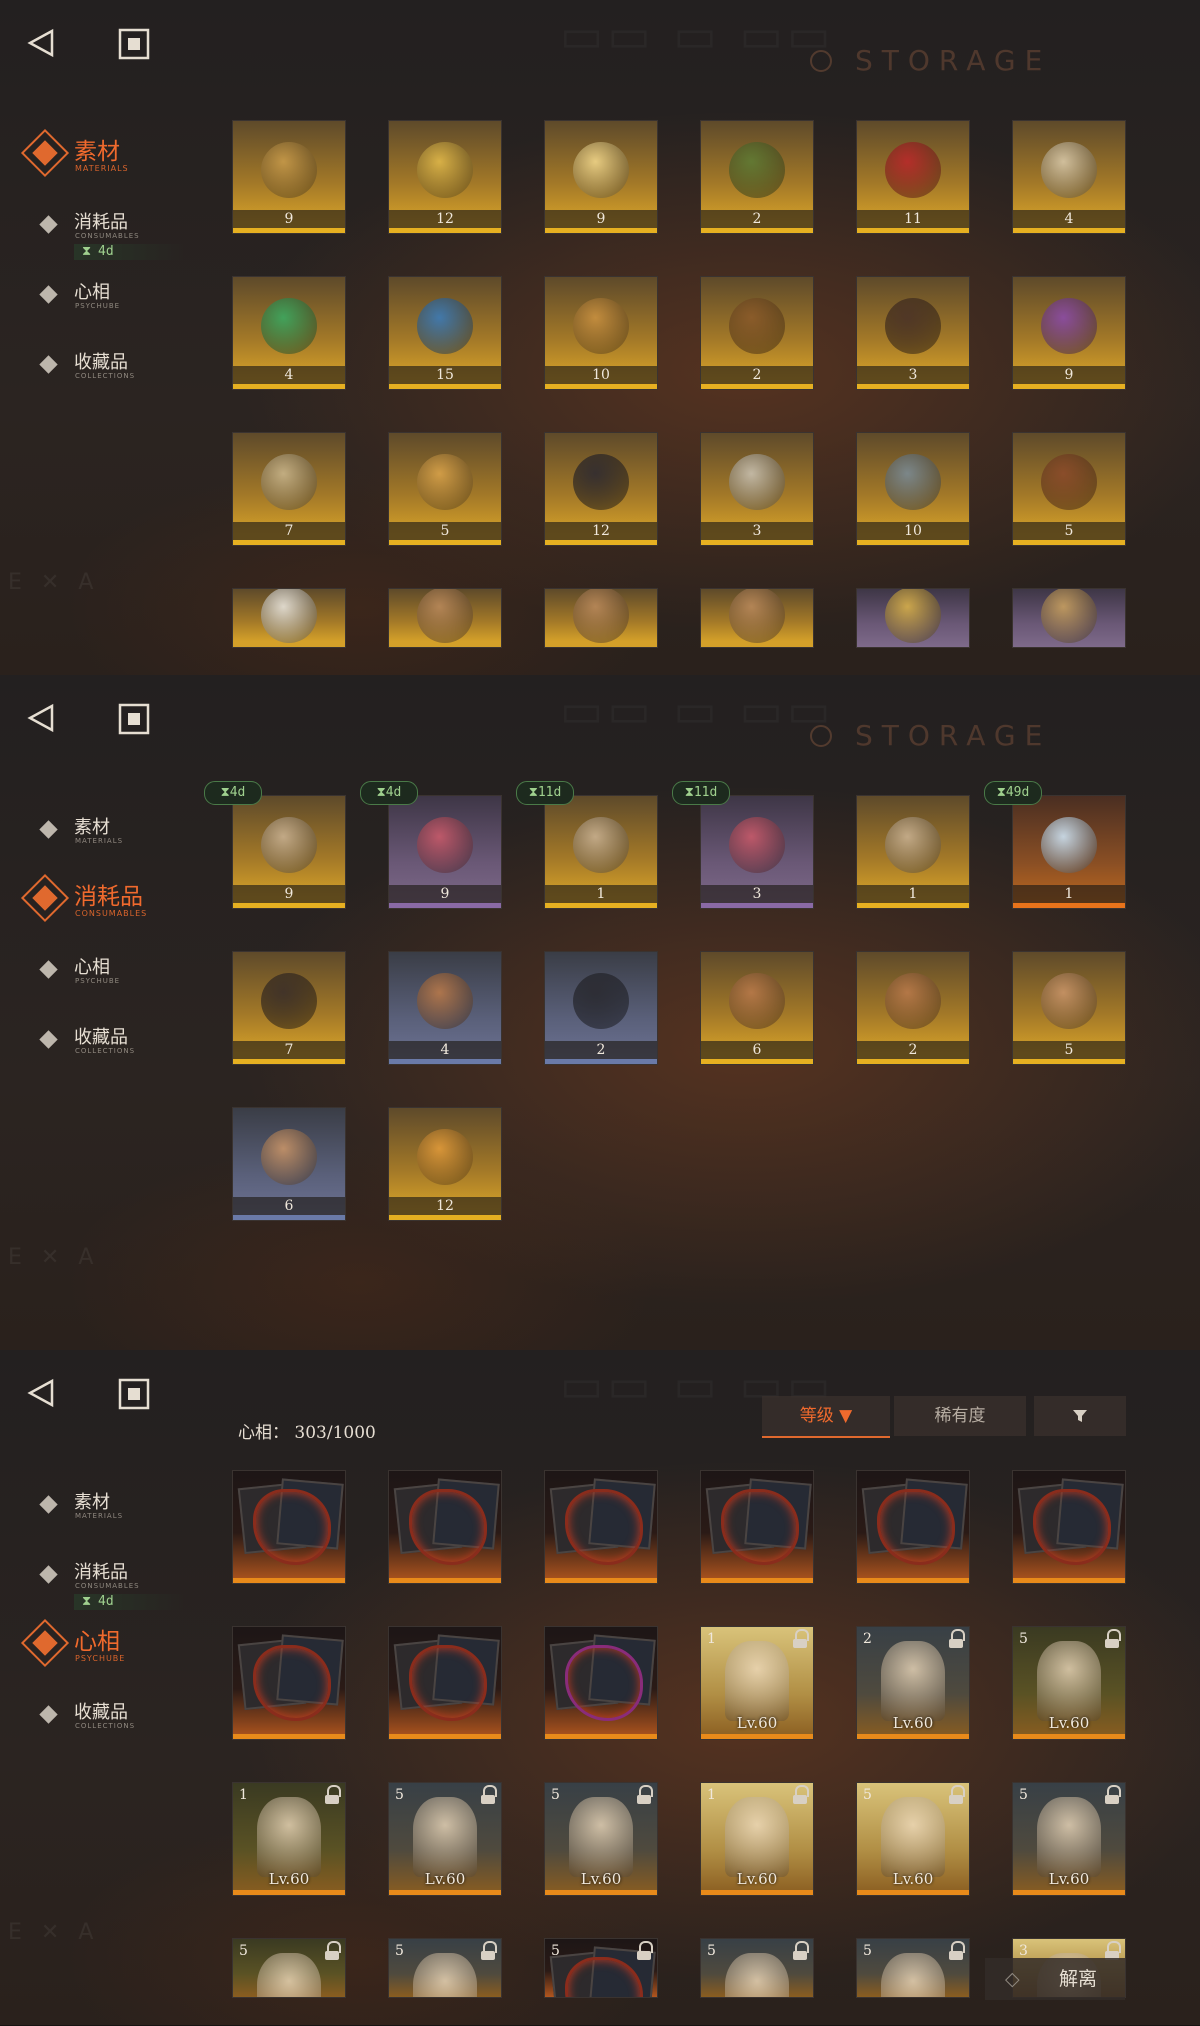 This screenshot has height=2026, width=1200. I want to click on release-button: ◇ 解离, so click(1055, 1979).